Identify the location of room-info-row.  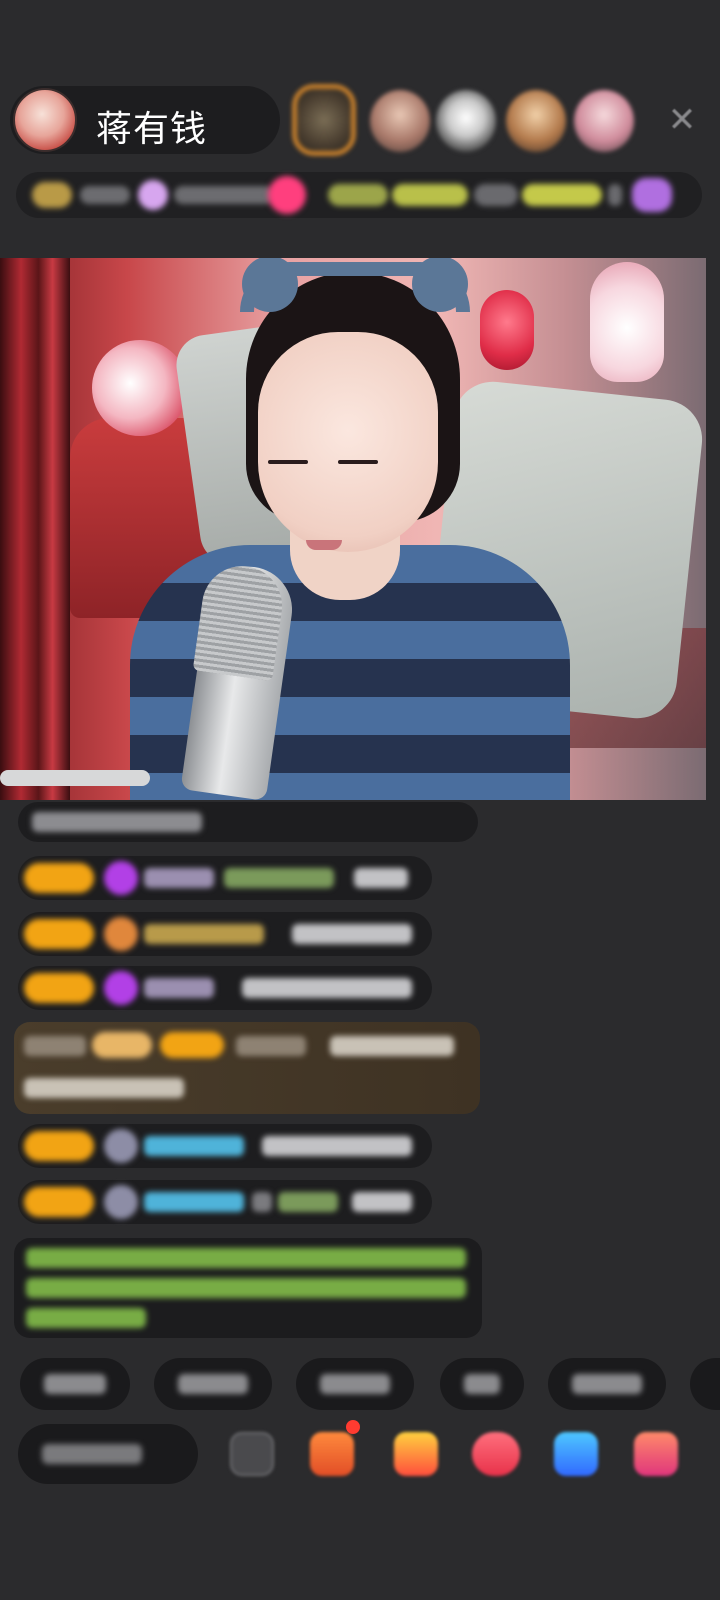
(359, 195).